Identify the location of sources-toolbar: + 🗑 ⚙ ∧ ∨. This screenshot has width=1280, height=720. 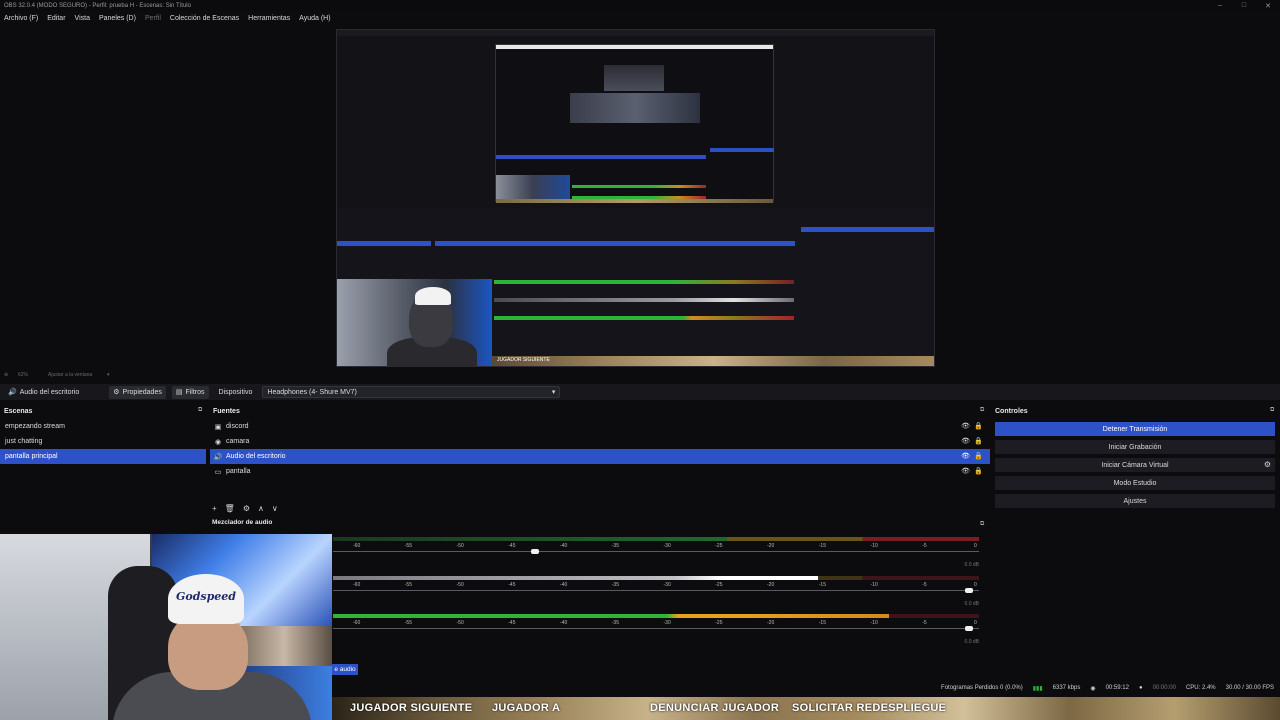
(245, 508).